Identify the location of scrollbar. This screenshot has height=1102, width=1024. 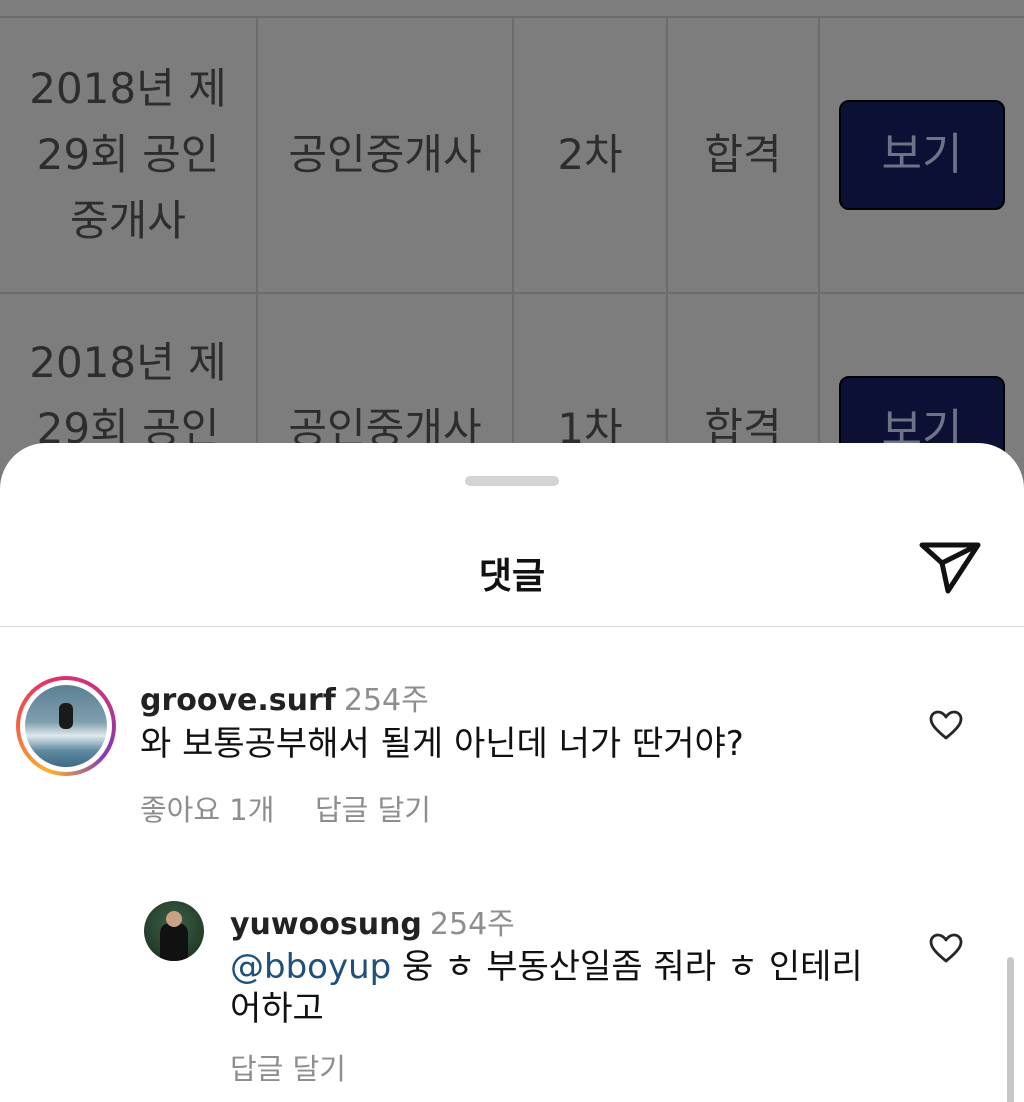
(1010, 1029).